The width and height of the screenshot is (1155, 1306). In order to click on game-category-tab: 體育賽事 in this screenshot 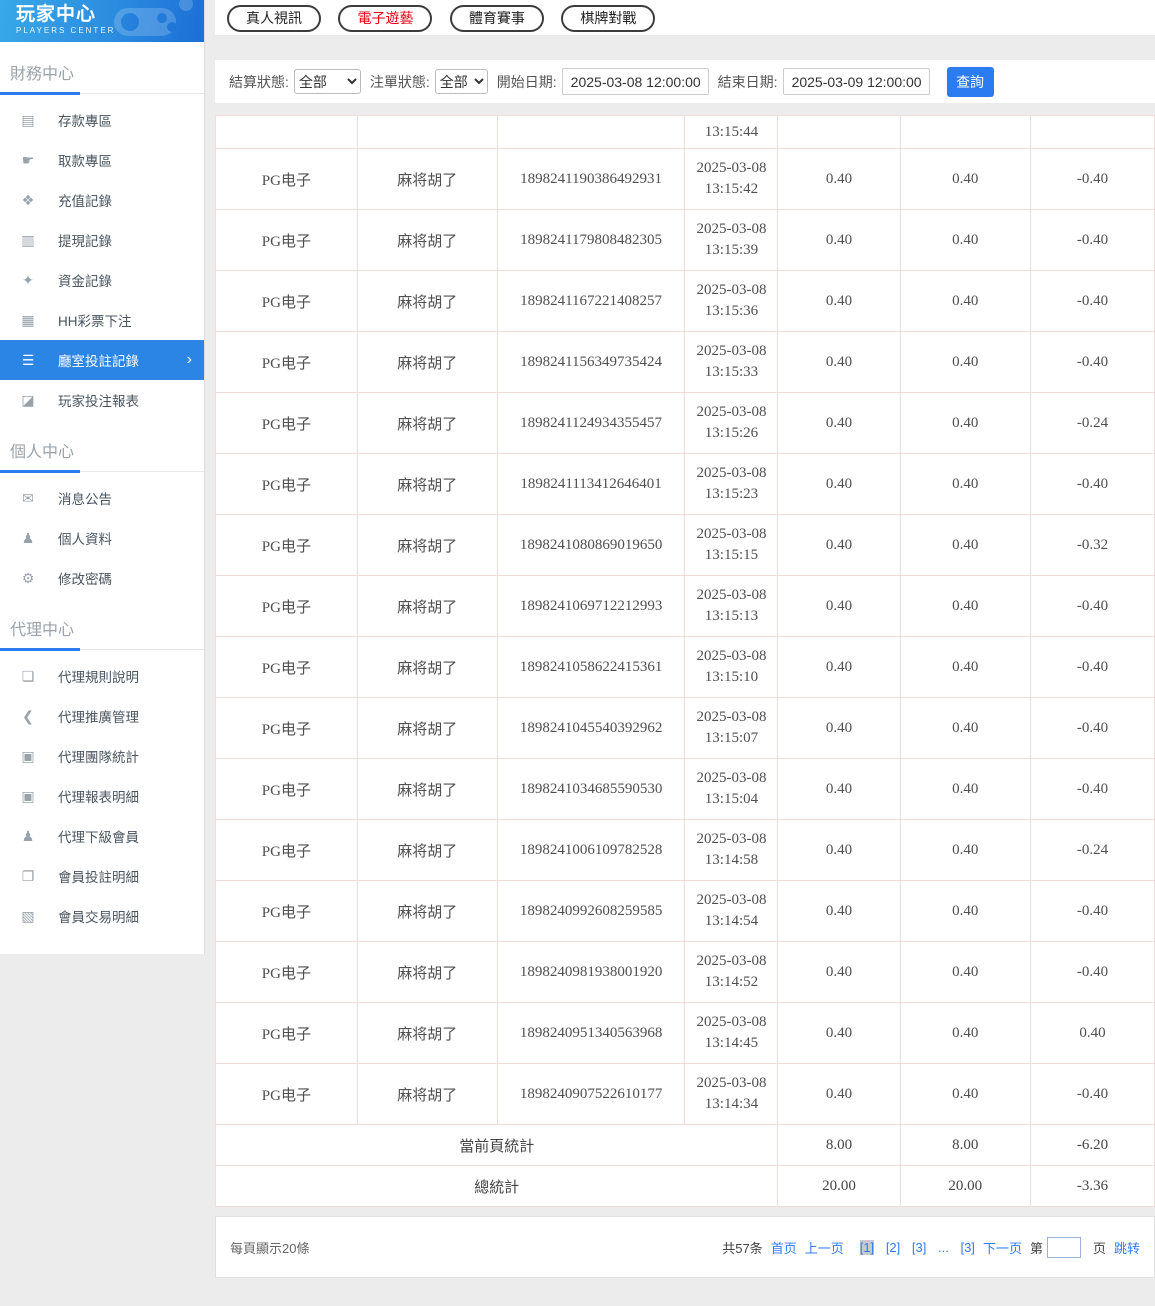, I will do `click(496, 18)`.